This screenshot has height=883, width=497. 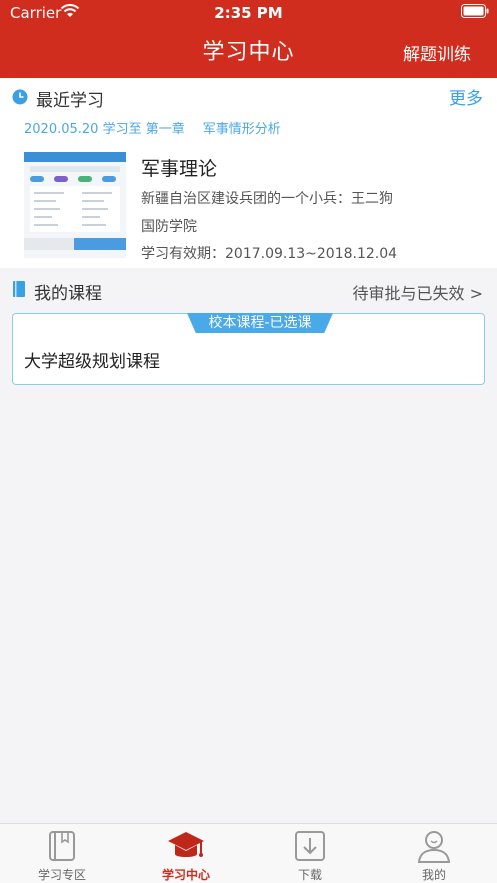 What do you see at coordinates (68, 294) in the screenshot?
I see `my-courses-title: 我的课程` at bounding box center [68, 294].